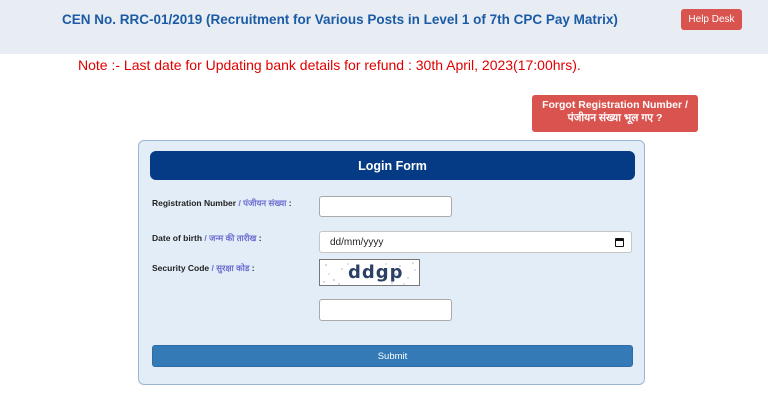 Image resolution: width=768 pixels, height=415 pixels. I want to click on registration-label: Registration Number / पंजीयन संख्या :, so click(222, 203).